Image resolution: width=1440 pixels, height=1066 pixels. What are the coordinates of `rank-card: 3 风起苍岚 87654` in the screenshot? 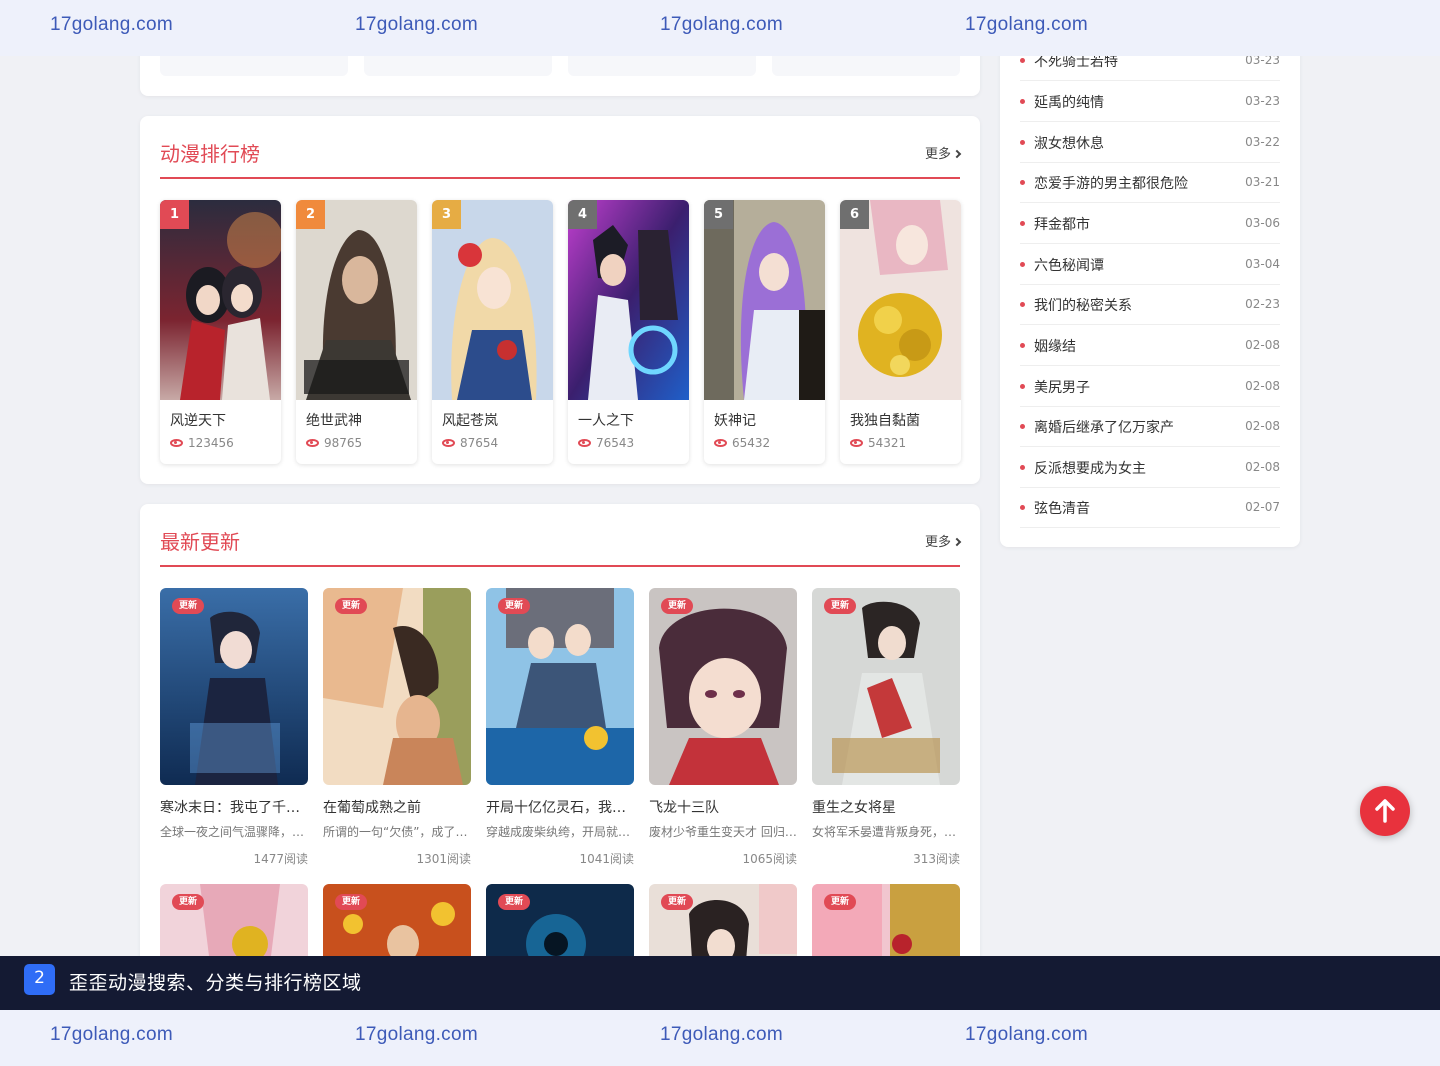 It's located at (492, 332).